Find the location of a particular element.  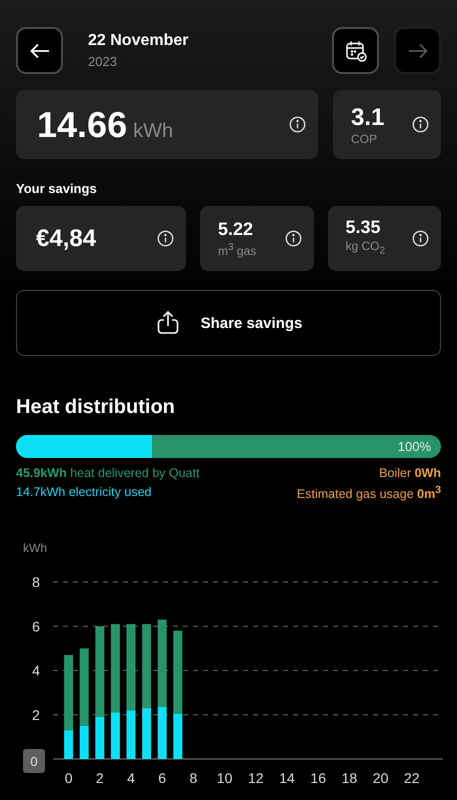

energy-unit: kWh is located at coordinates (153, 131).